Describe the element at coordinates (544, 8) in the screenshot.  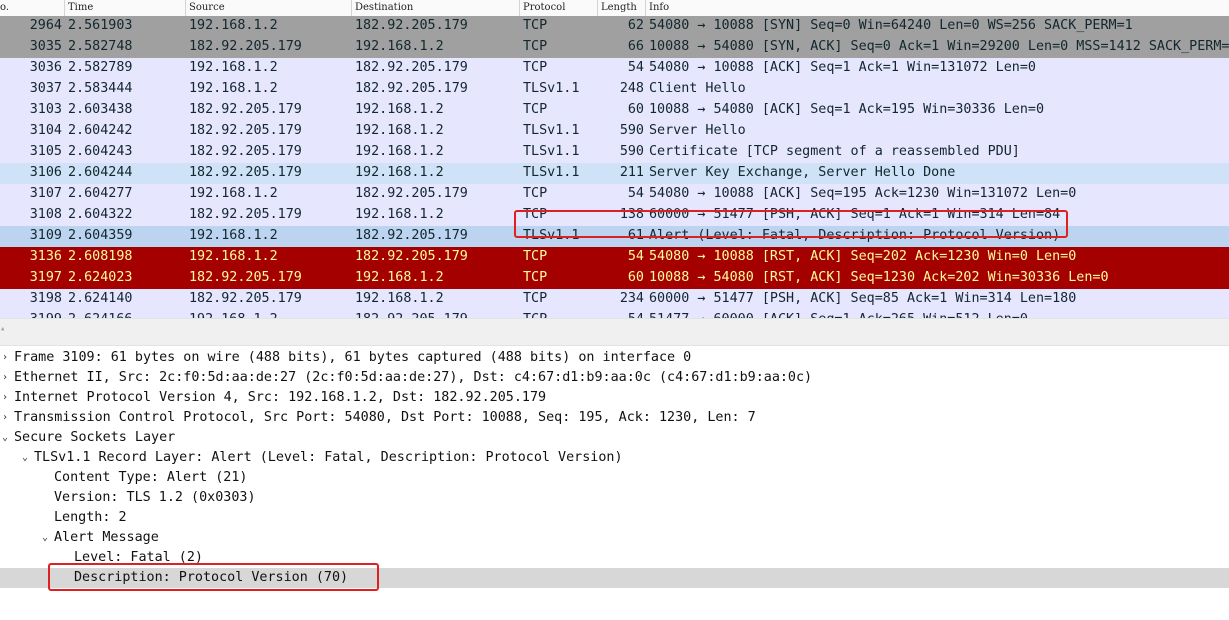
I see `column-header-protocol: Protocol` at that location.